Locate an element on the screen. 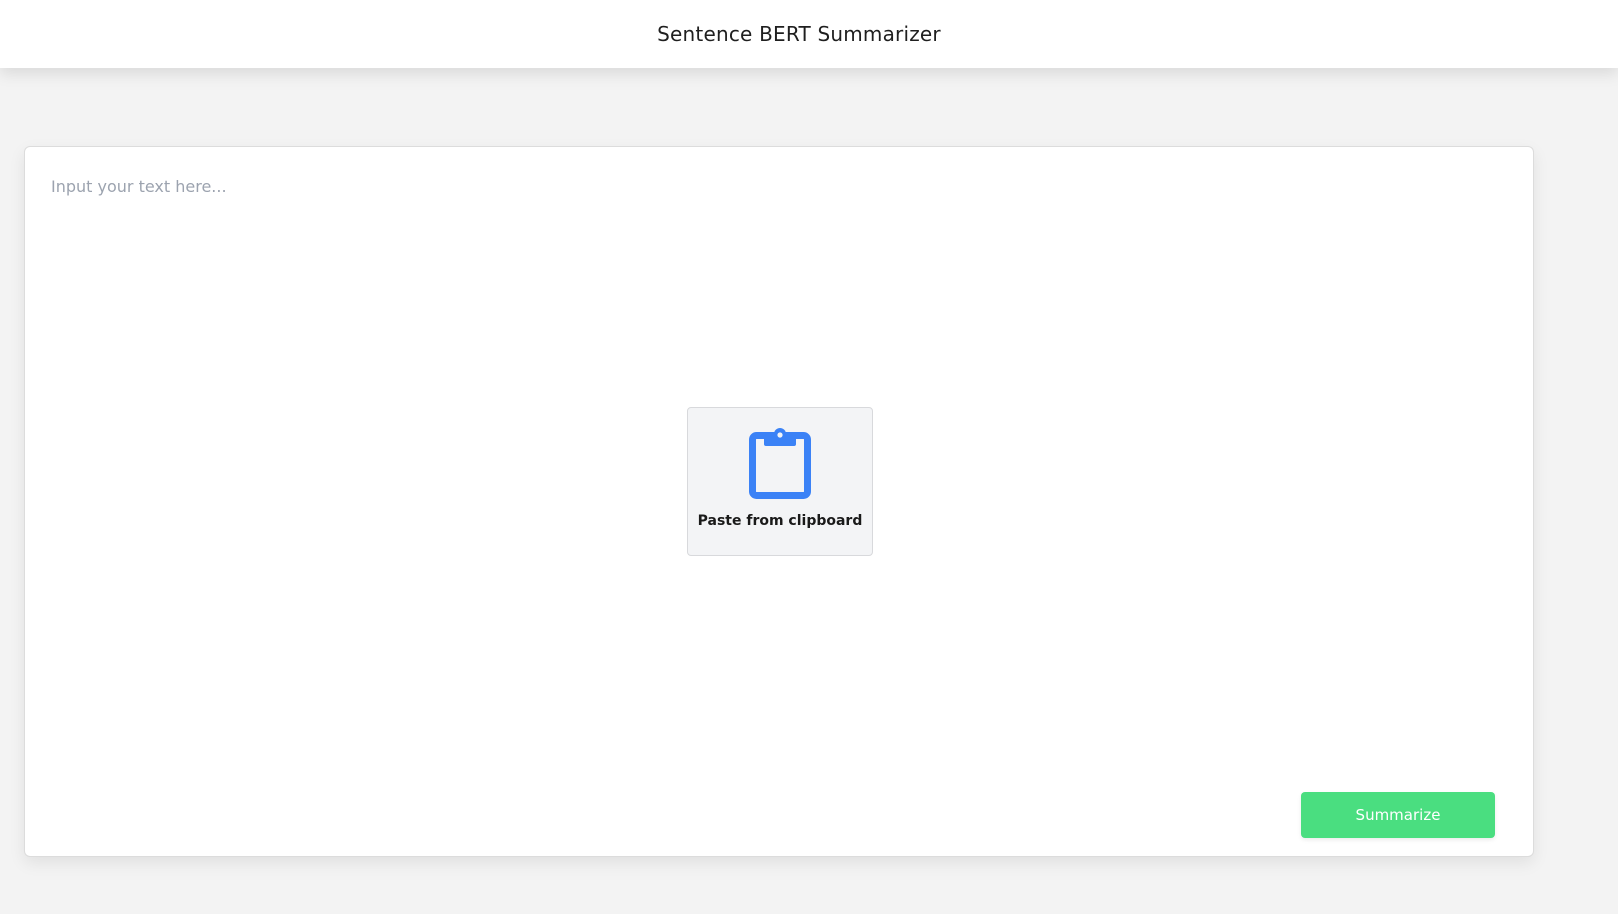 The image size is (1618, 914). top-bar: Sentence BERT Summarizer is located at coordinates (809, 34).